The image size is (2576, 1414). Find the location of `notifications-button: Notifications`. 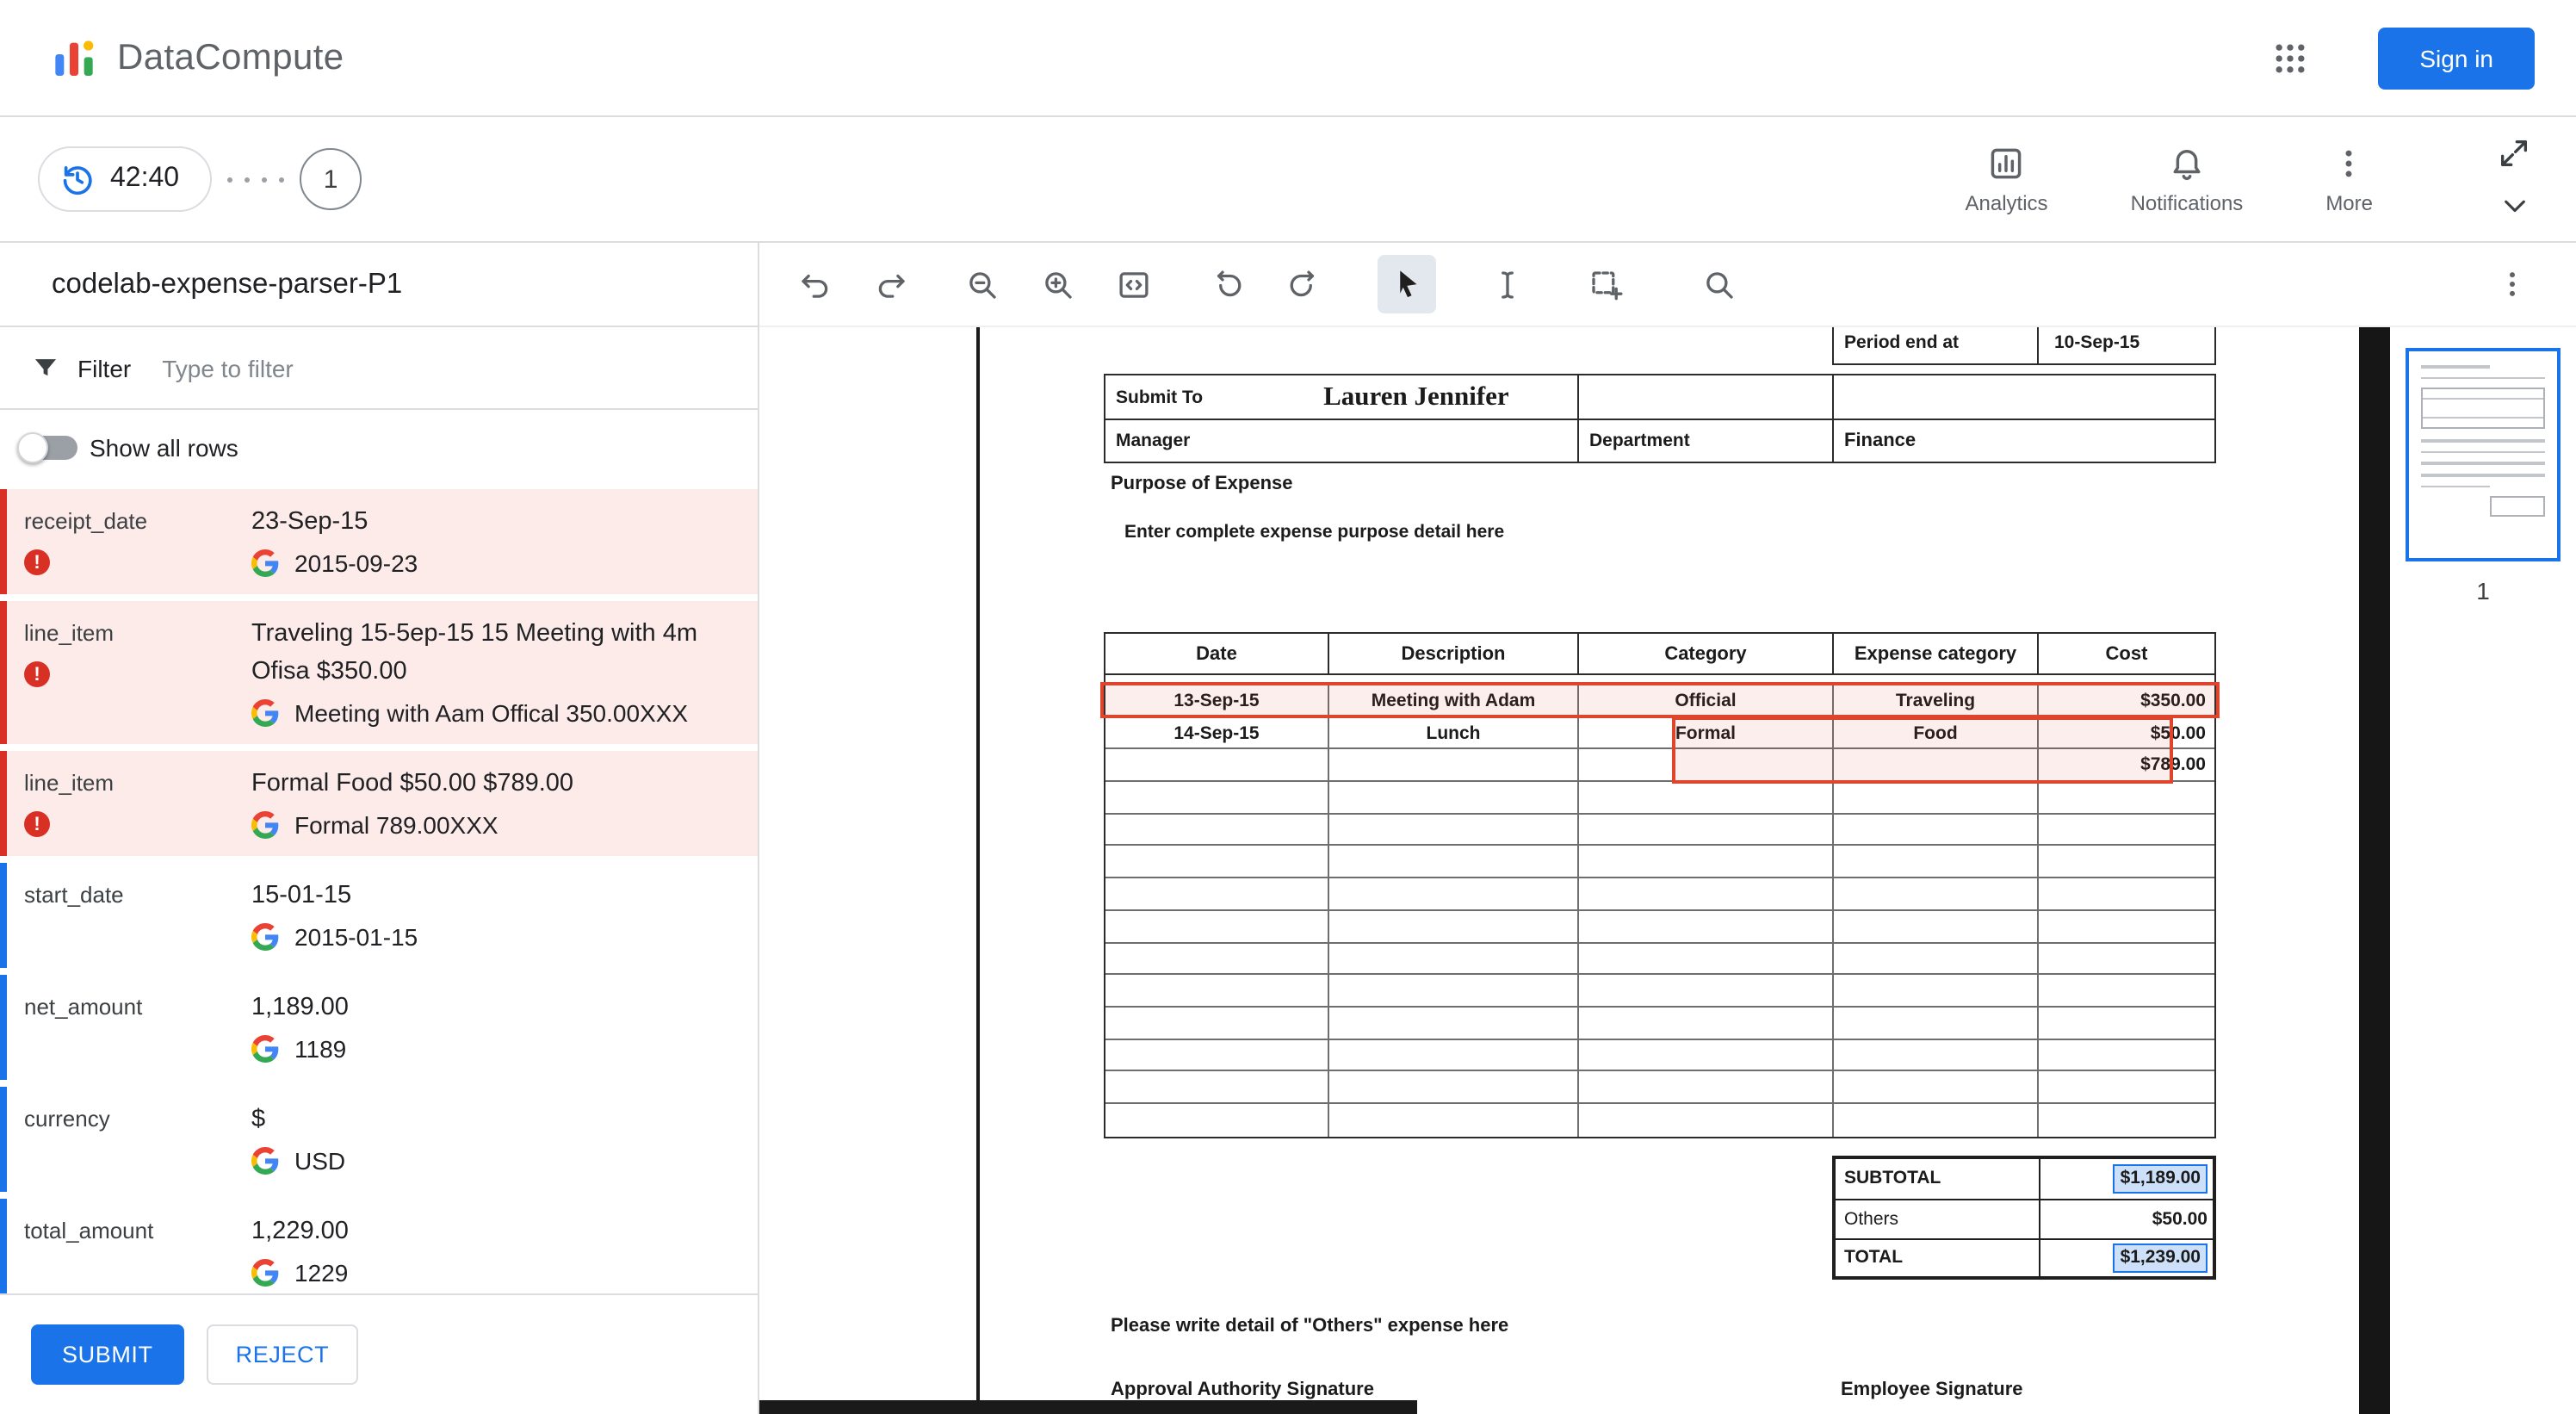

notifications-button: Notifications is located at coordinates (2187, 179).